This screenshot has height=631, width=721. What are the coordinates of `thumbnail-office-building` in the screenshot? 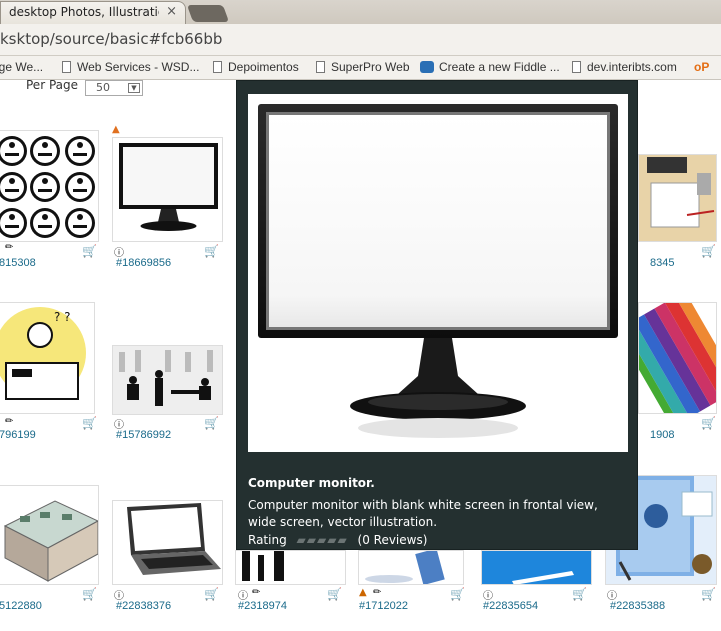 It's located at (49, 535).